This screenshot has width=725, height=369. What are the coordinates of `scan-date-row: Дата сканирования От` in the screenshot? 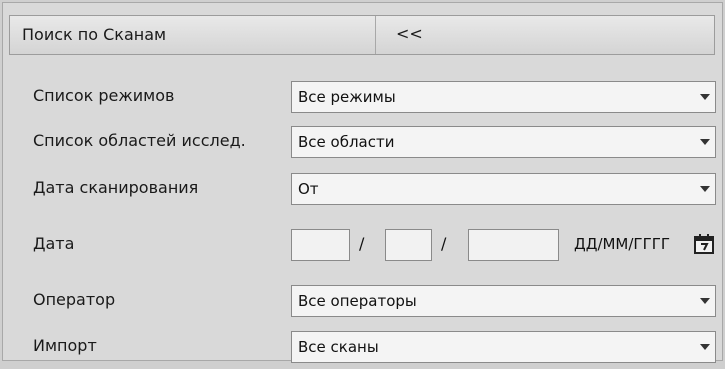 It's located at (362, 188).